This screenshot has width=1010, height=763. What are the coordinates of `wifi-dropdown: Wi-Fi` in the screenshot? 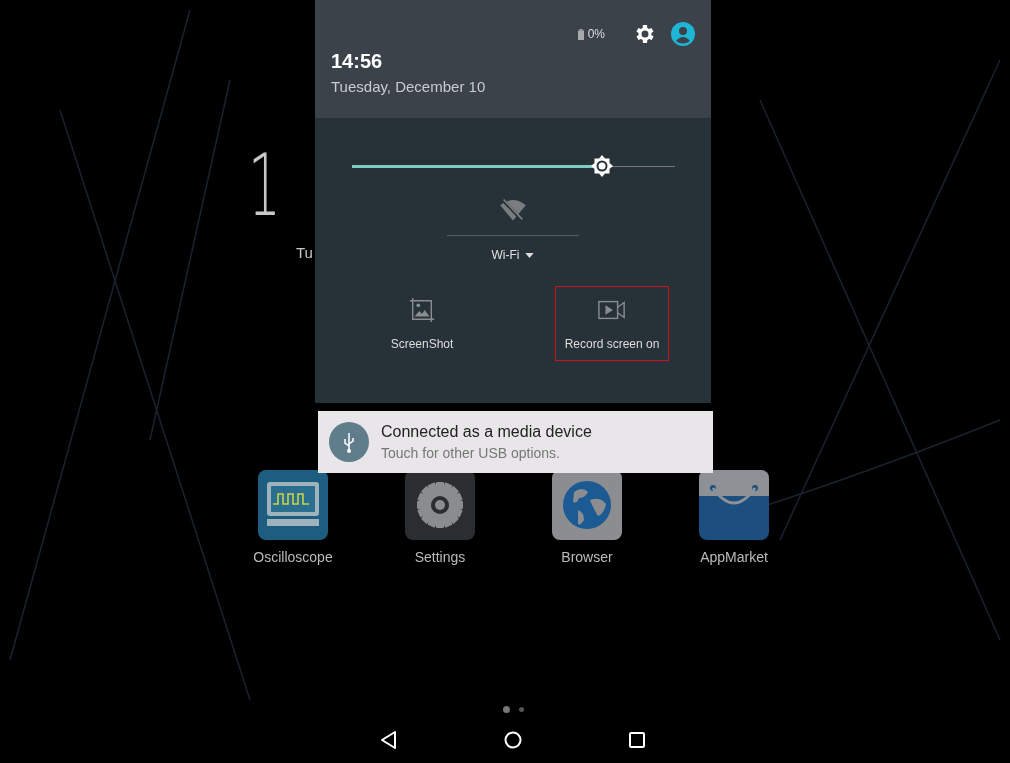 It's located at (513, 255).